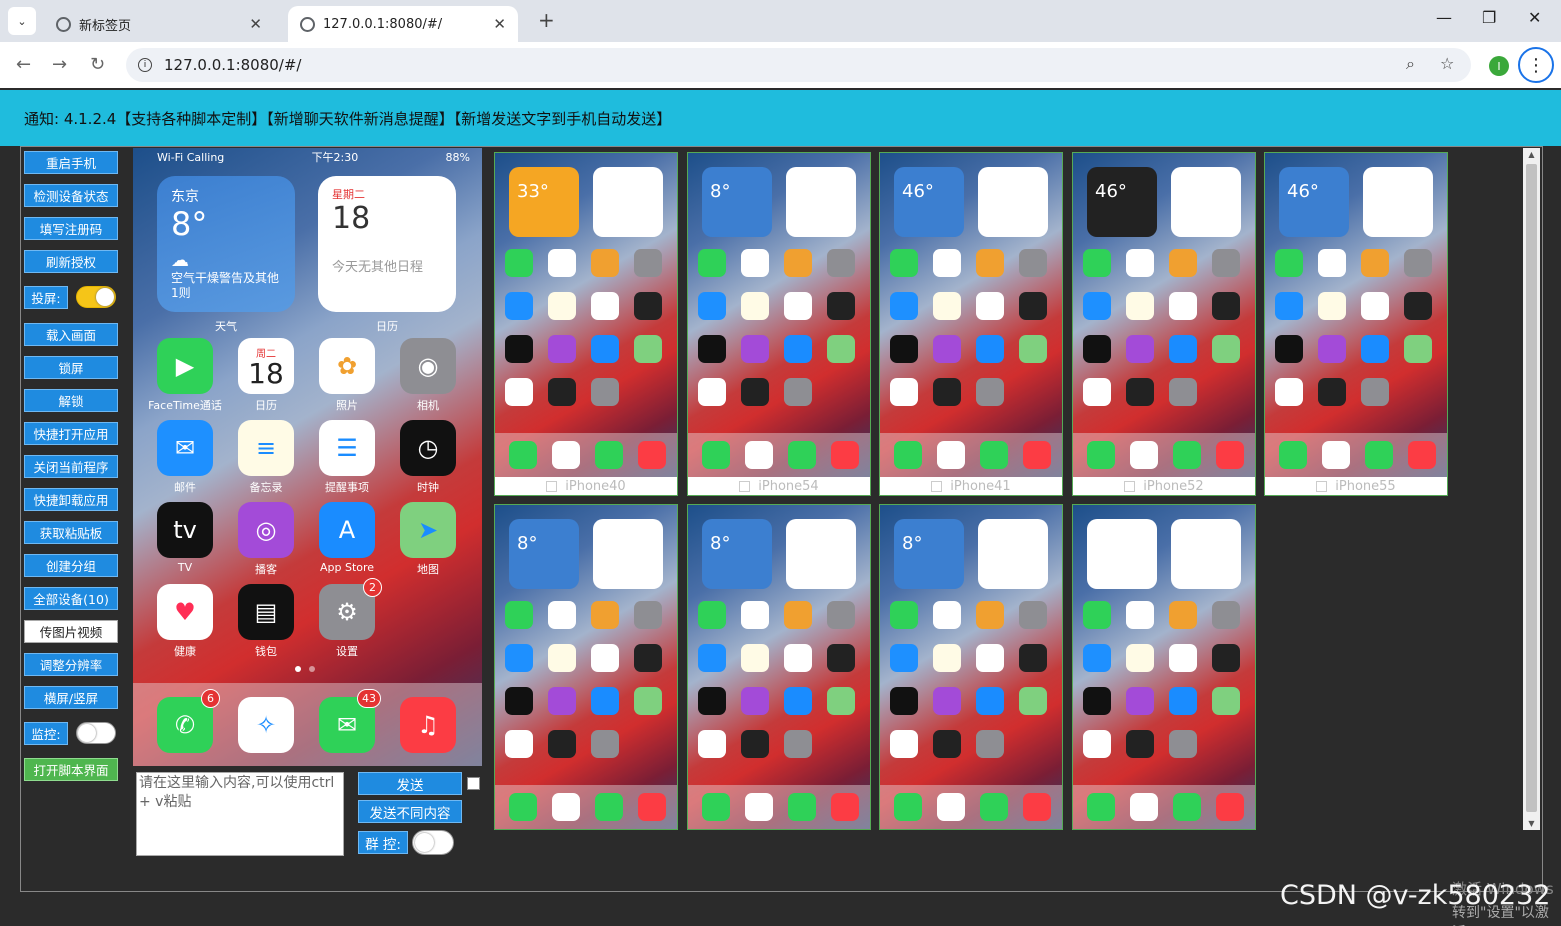 Image resolution: width=1561 pixels, height=926 pixels. What do you see at coordinates (1164, 324) in the screenshot?
I see `device-thumbnail: 46° iPhone52` at bounding box center [1164, 324].